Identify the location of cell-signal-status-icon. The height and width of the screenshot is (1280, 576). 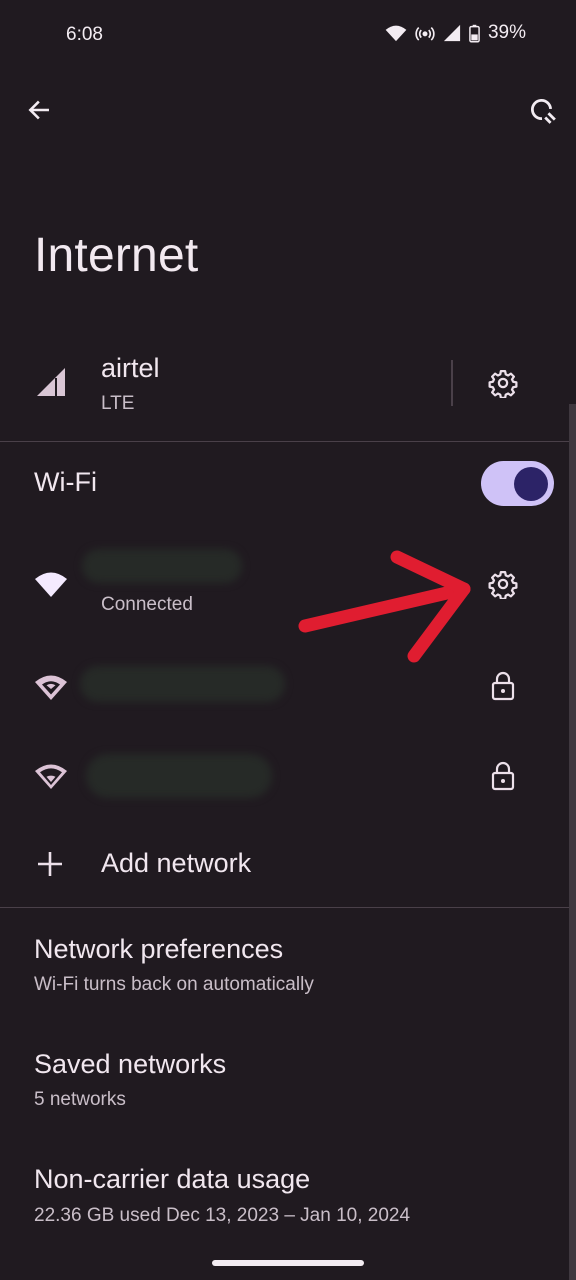
(452, 33).